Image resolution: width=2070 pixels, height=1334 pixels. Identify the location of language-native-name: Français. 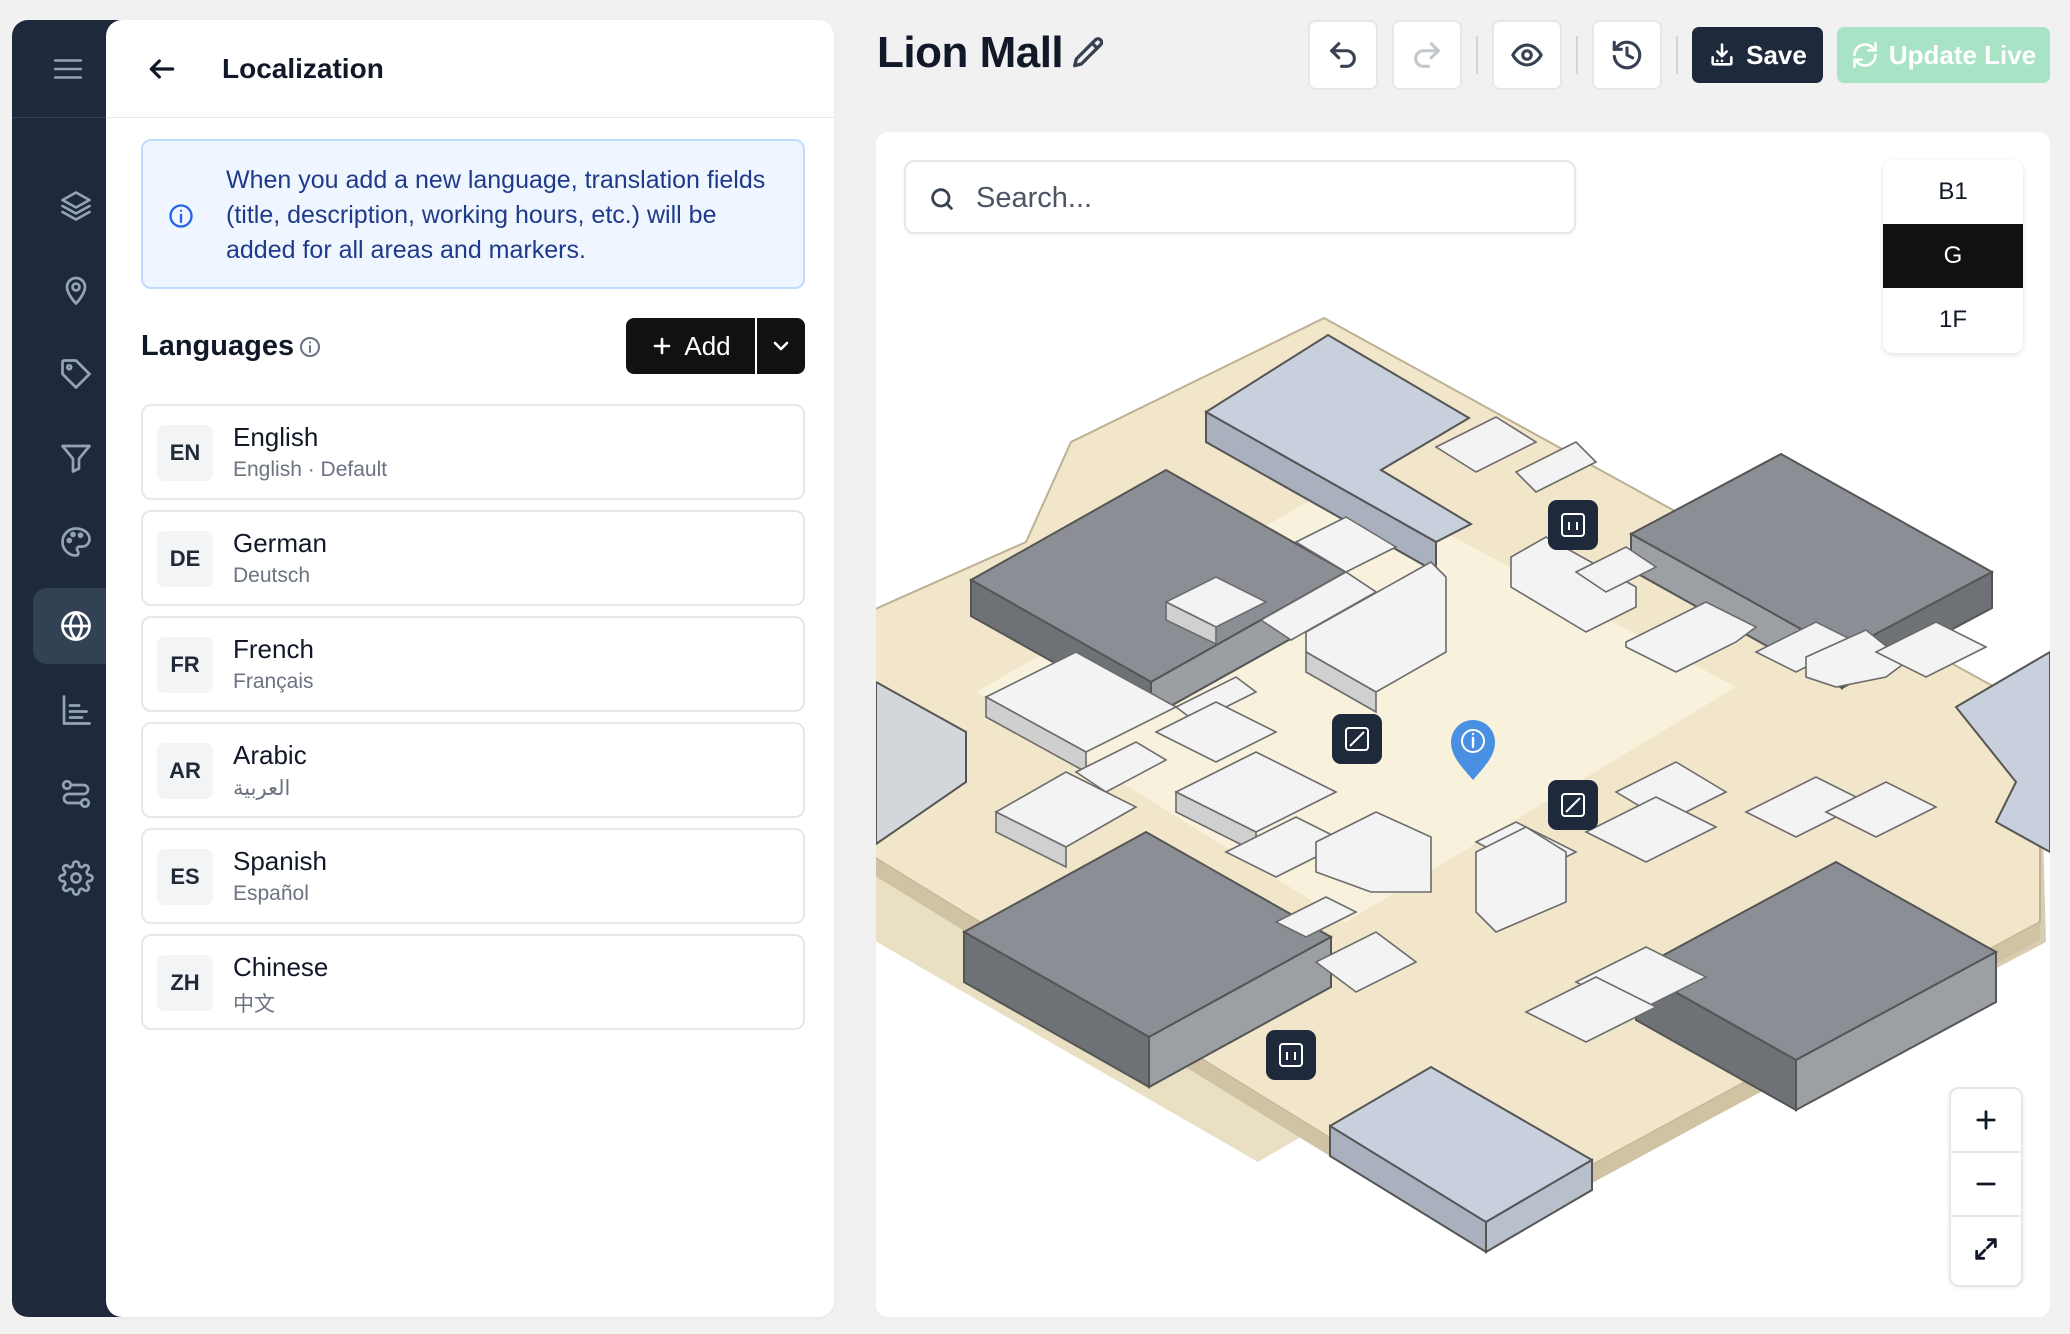
(273, 681).